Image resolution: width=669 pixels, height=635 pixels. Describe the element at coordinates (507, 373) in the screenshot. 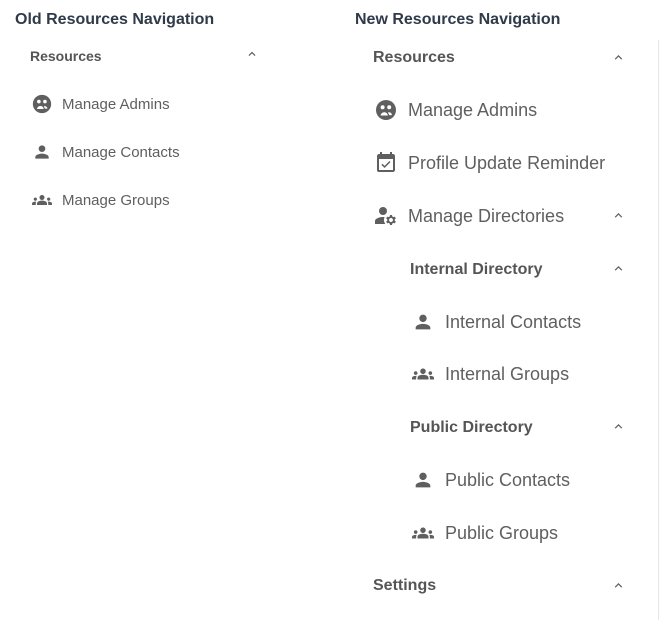

I see `nav-item-label: Internal Groups` at that location.